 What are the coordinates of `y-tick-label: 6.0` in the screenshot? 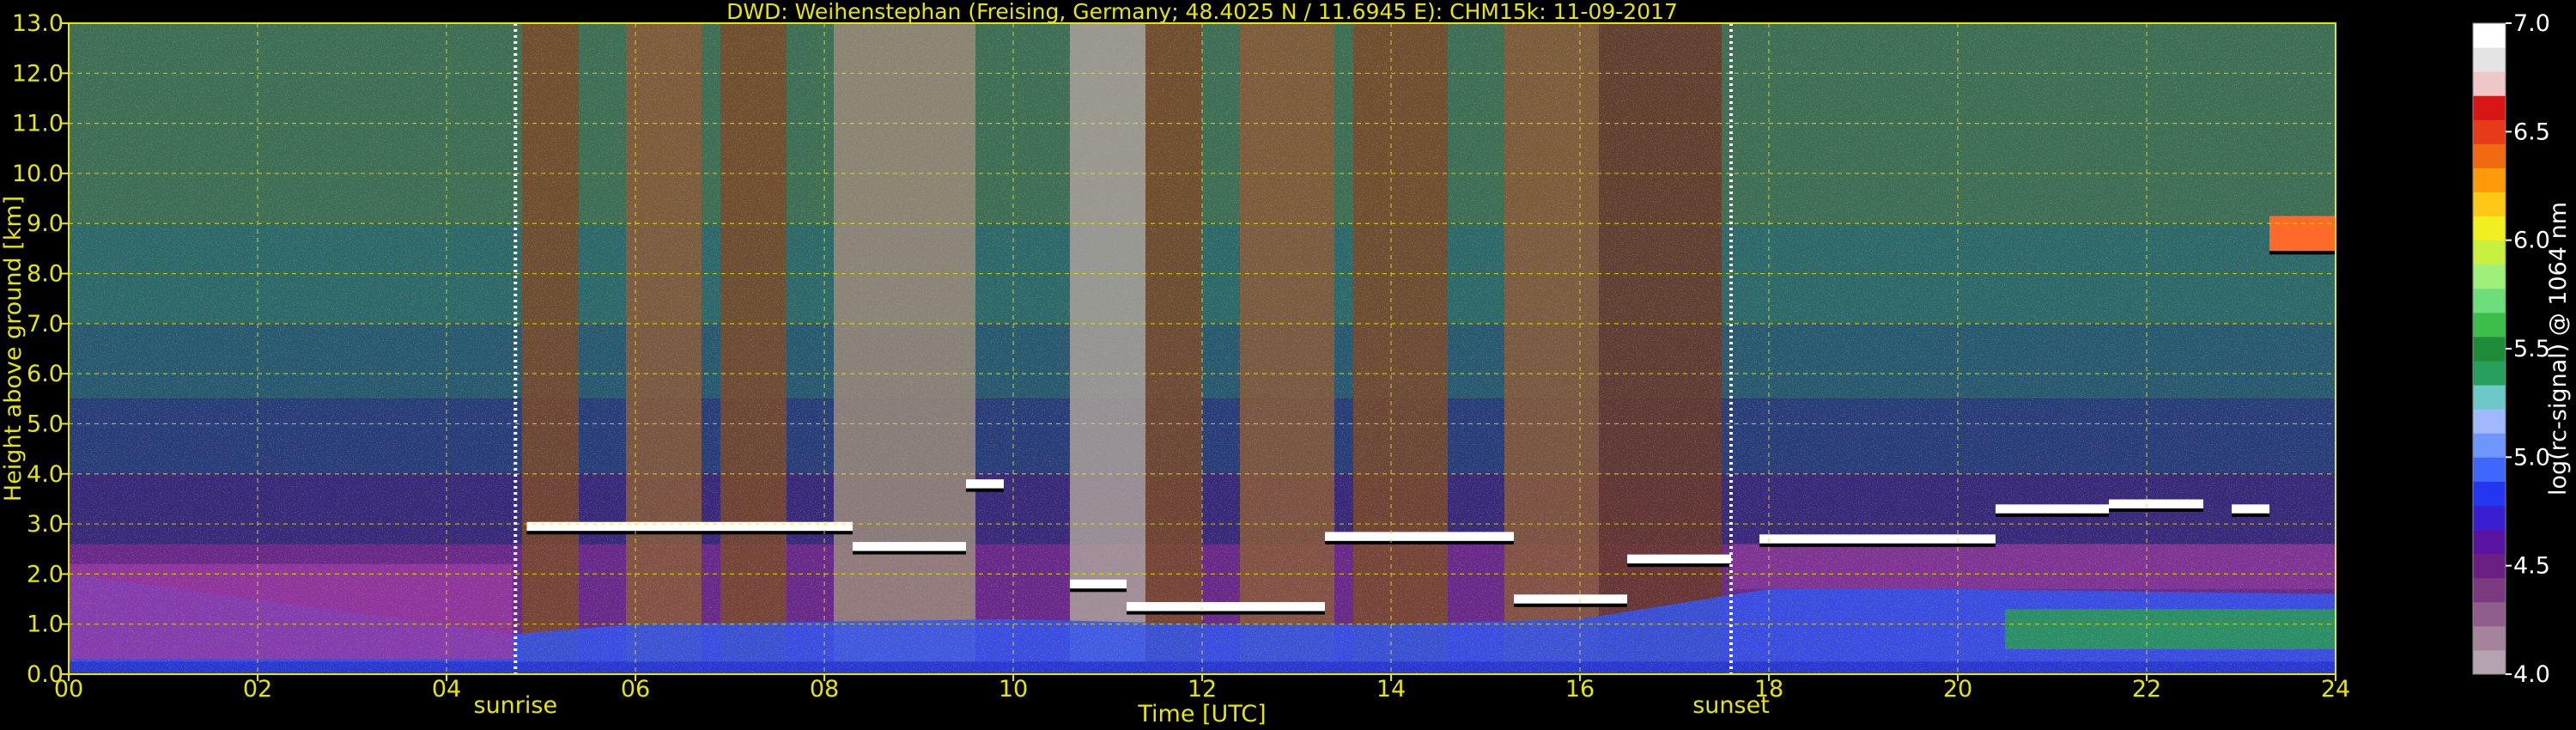 It's located at (45, 374).